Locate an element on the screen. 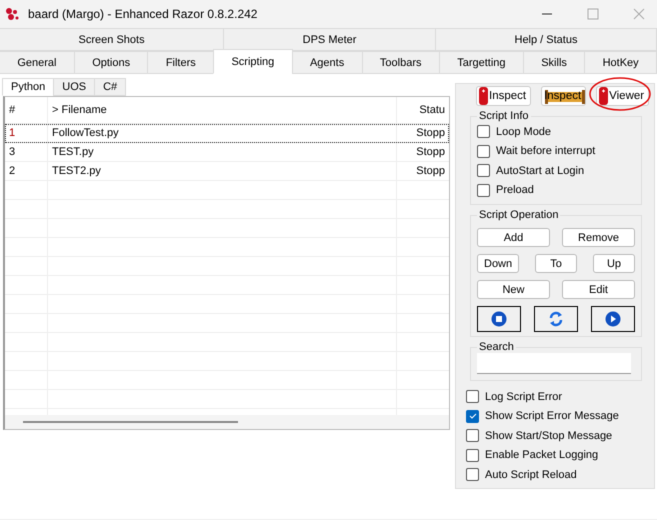  action-button: To is located at coordinates (556, 263).